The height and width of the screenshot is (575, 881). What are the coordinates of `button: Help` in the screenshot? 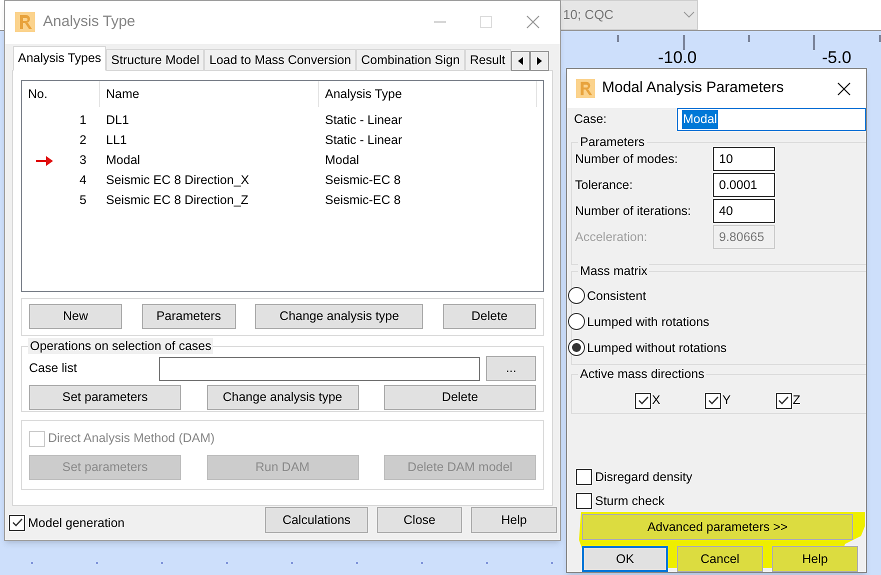 It's located at (514, 519).